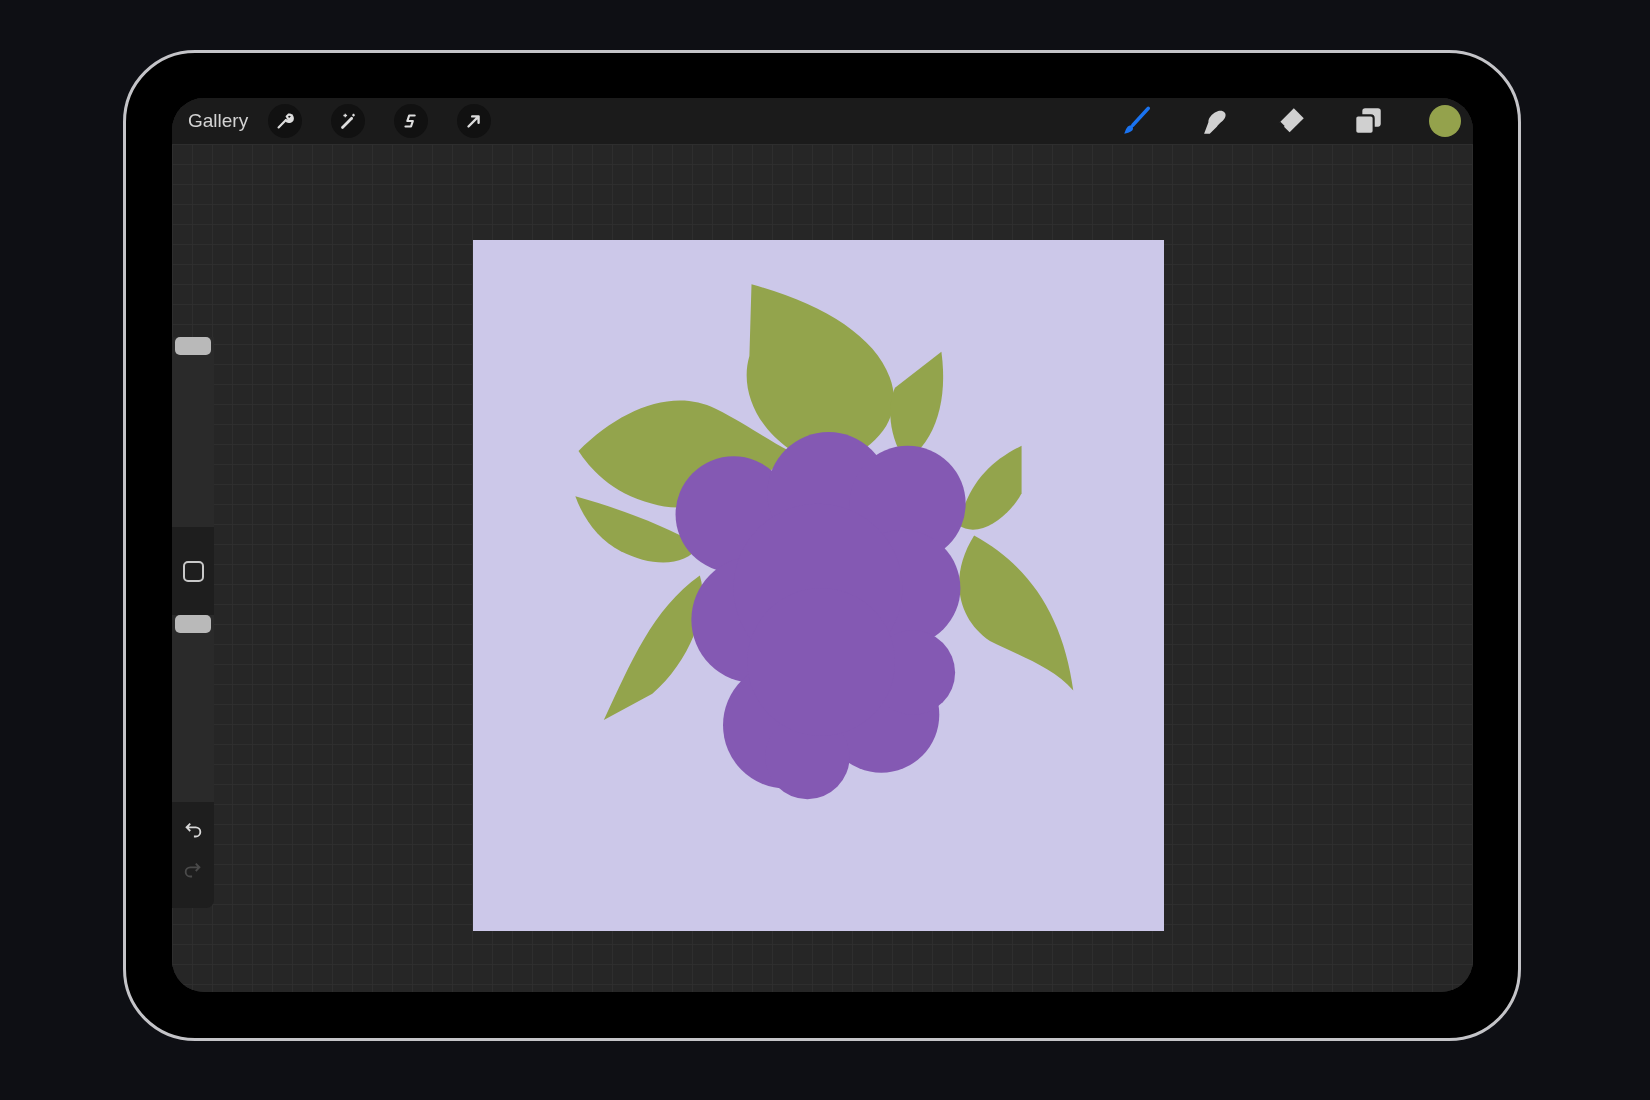 Image resolution: width=1650 pixels, height=1100 pixels. I want to click on wrench-icon, so click(285, 121).